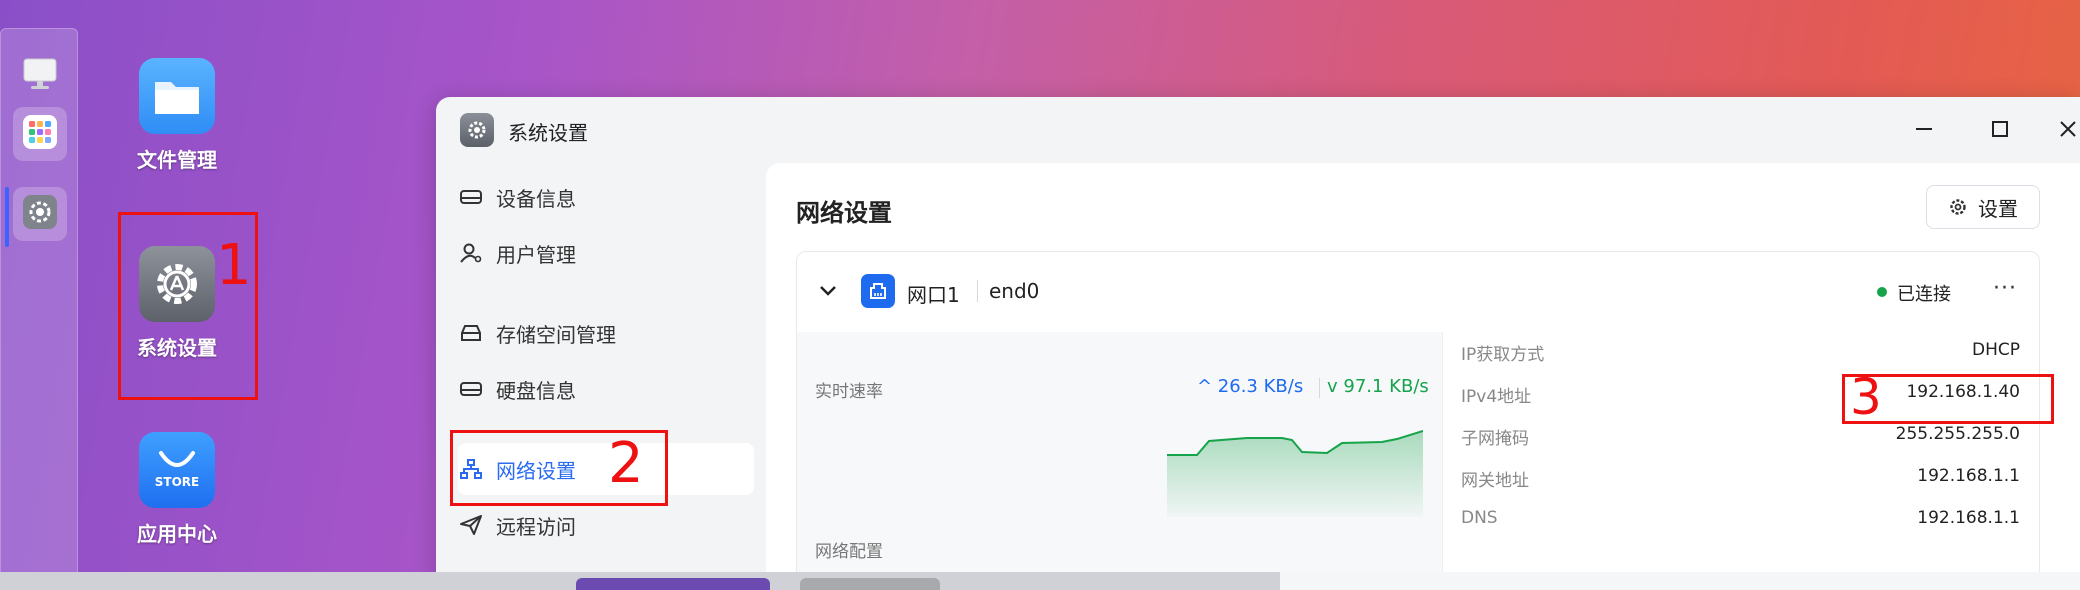  What do you see at coordinates (1503, 355) in the screenshot?
I see `info-key: IP获取方式` at bounding box center [1503, 355].